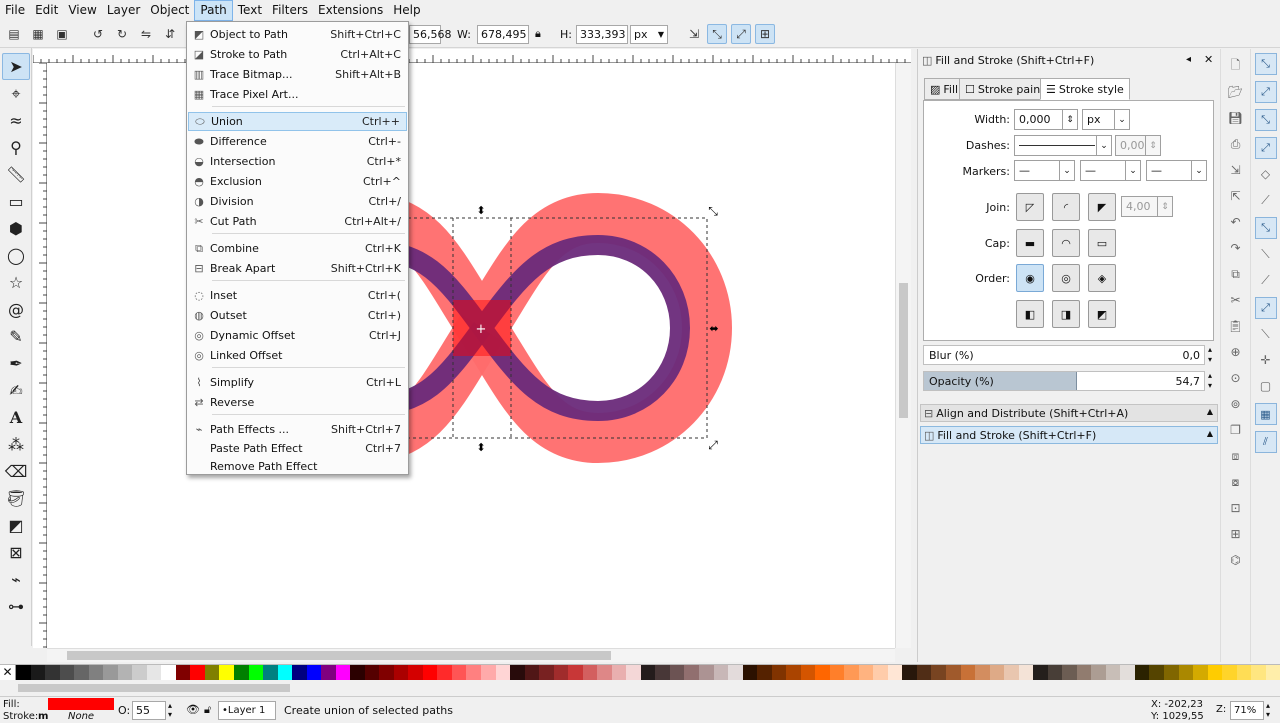  What do you see at coordinates (471, 56) in the screenshot?
I see `horizontal-ruler` at bounding box center [471, 56].